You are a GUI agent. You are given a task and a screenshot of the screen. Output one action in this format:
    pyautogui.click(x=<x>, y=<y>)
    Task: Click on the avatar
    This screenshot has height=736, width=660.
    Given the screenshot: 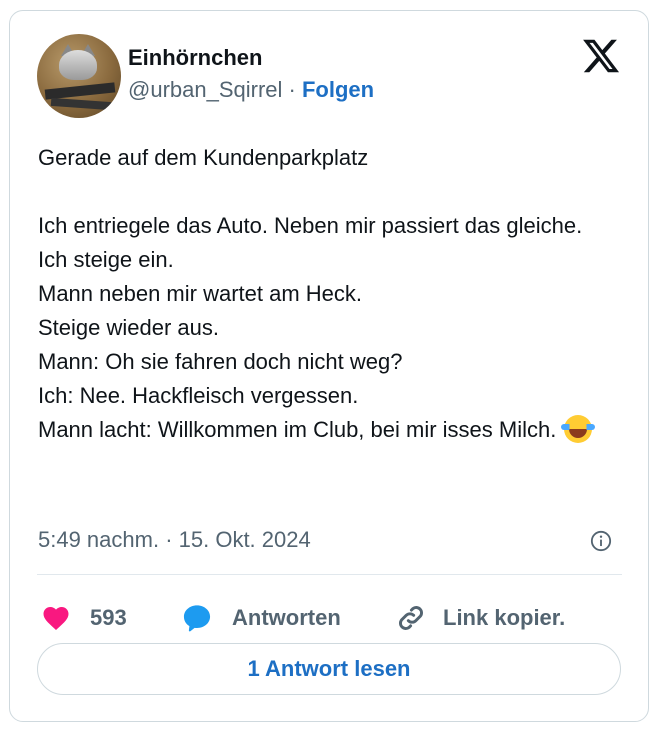 What is the action you would take?
    pyautogui.click(x=79, y=76)
    